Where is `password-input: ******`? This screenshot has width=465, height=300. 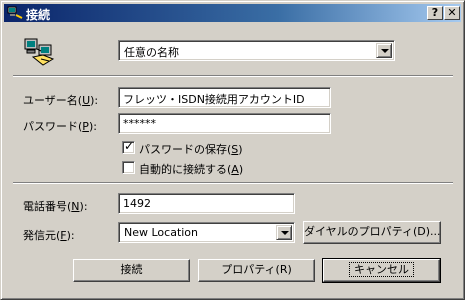
password-input: ****** is located at coordinates (224, 123).